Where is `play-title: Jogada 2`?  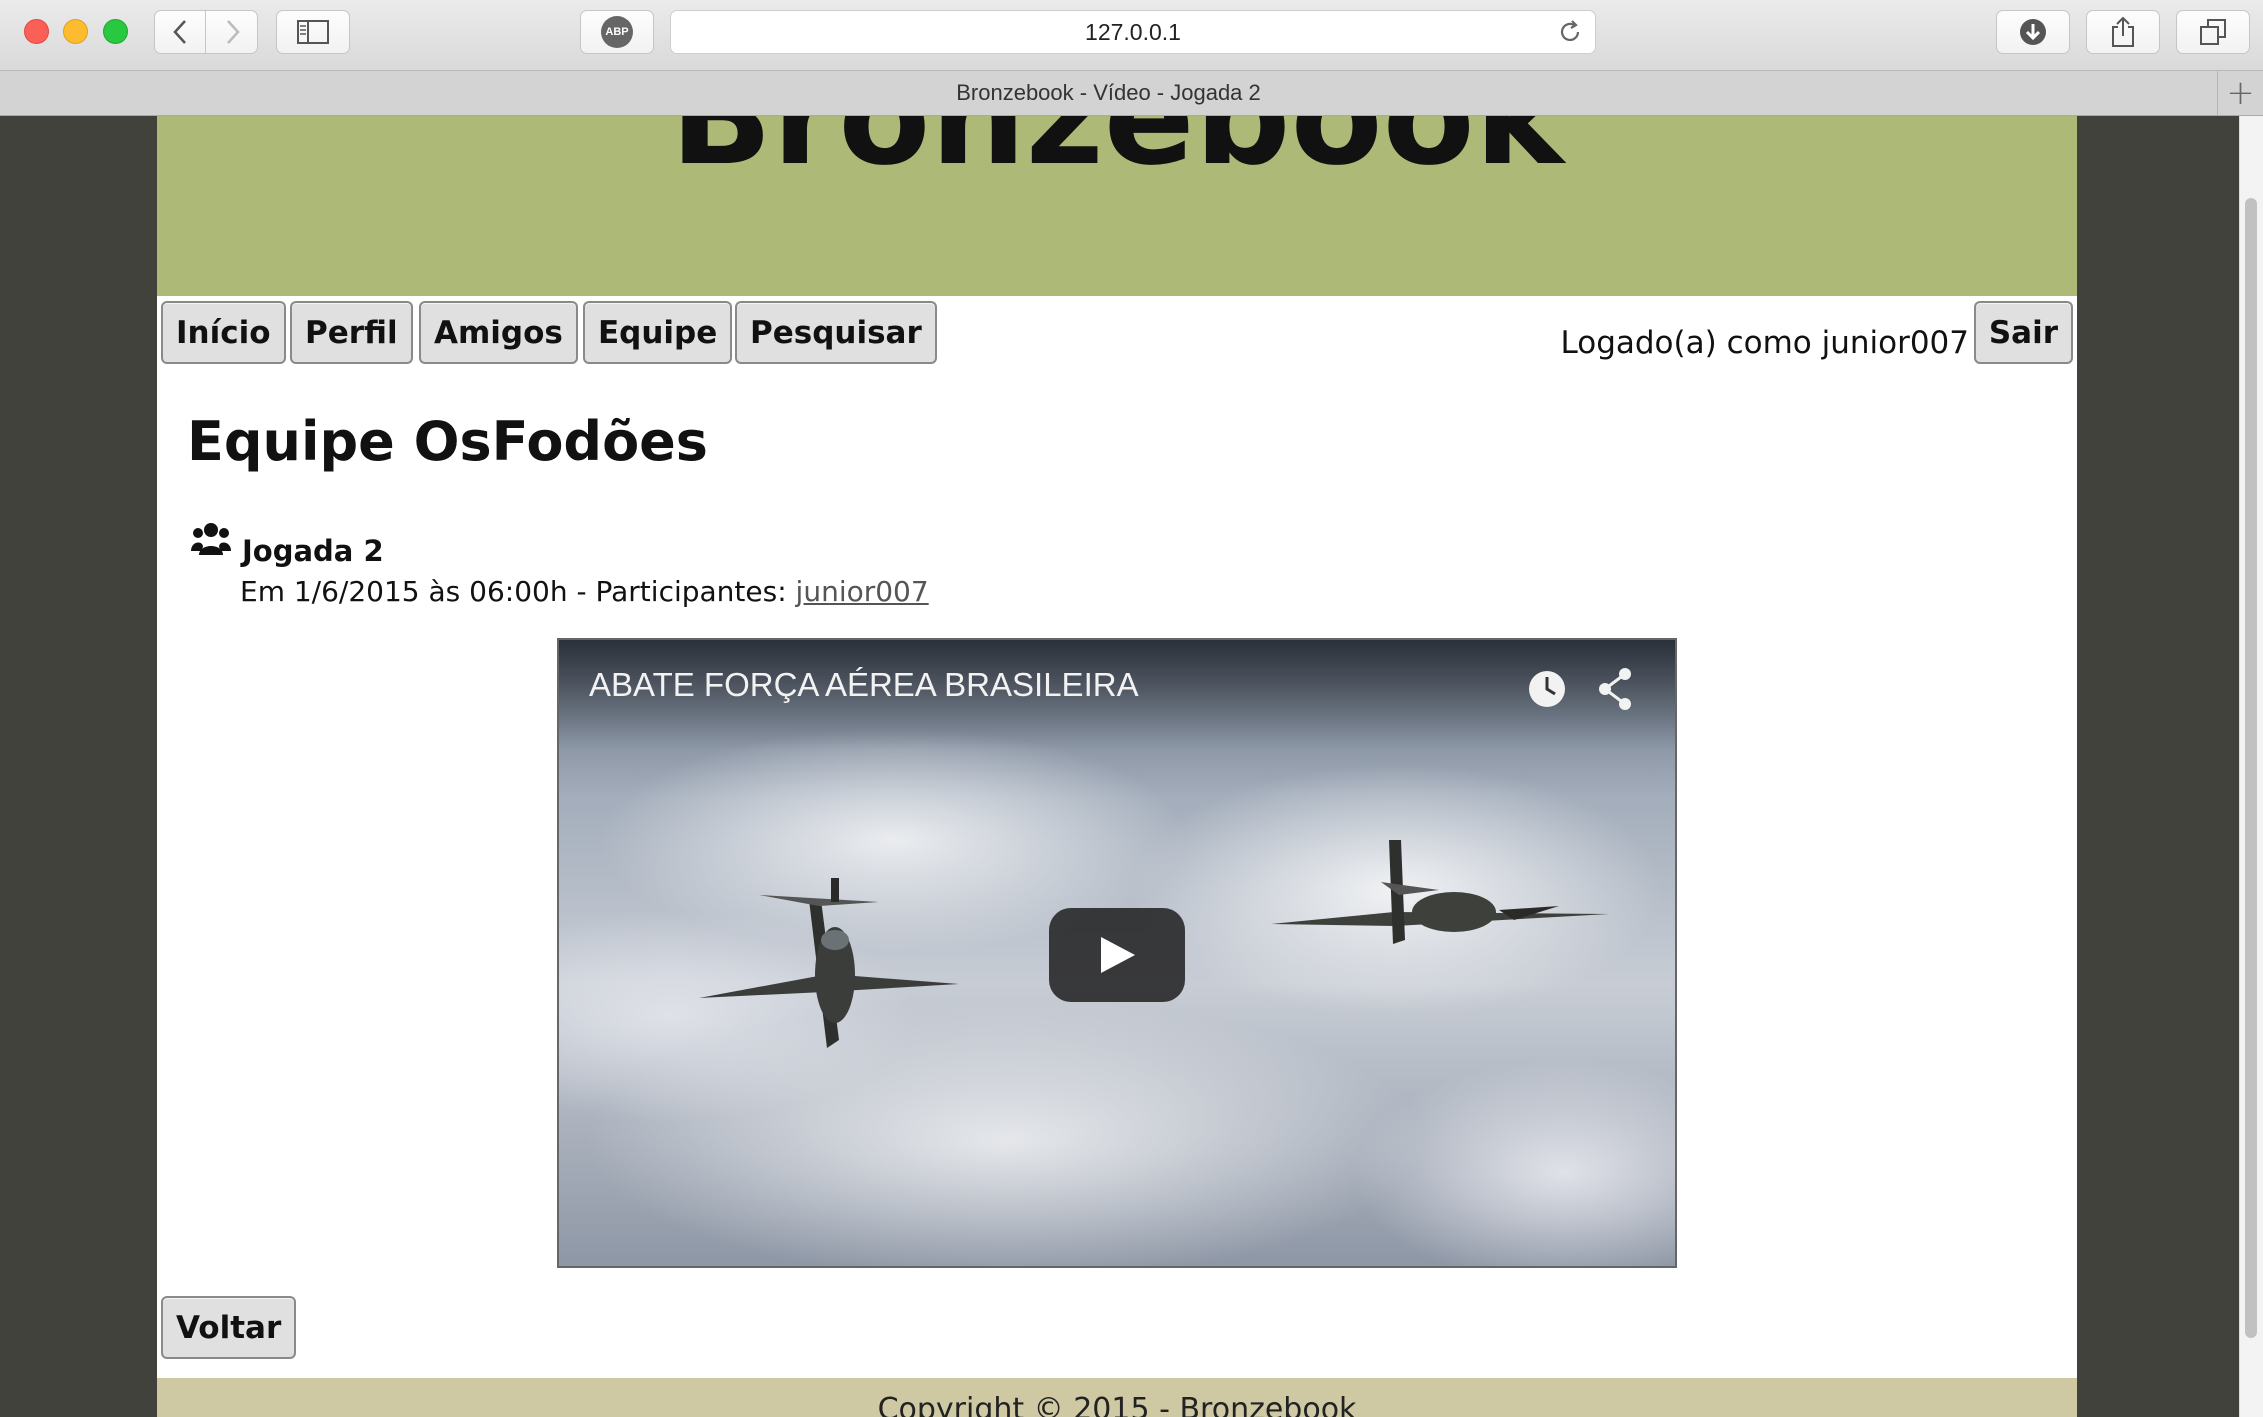 play-title: Jogada 2 is located at coordinates (313, 551).